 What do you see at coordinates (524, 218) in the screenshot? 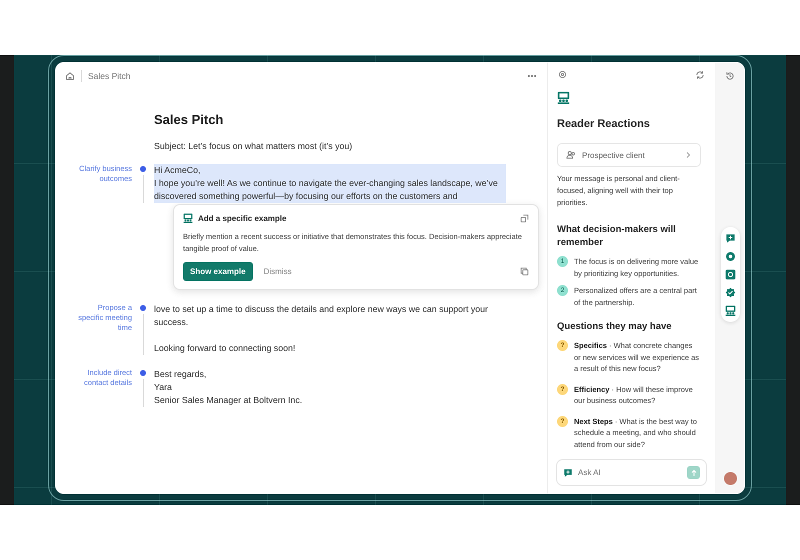
I see `expand-icon` at bounding box center [524, 218].